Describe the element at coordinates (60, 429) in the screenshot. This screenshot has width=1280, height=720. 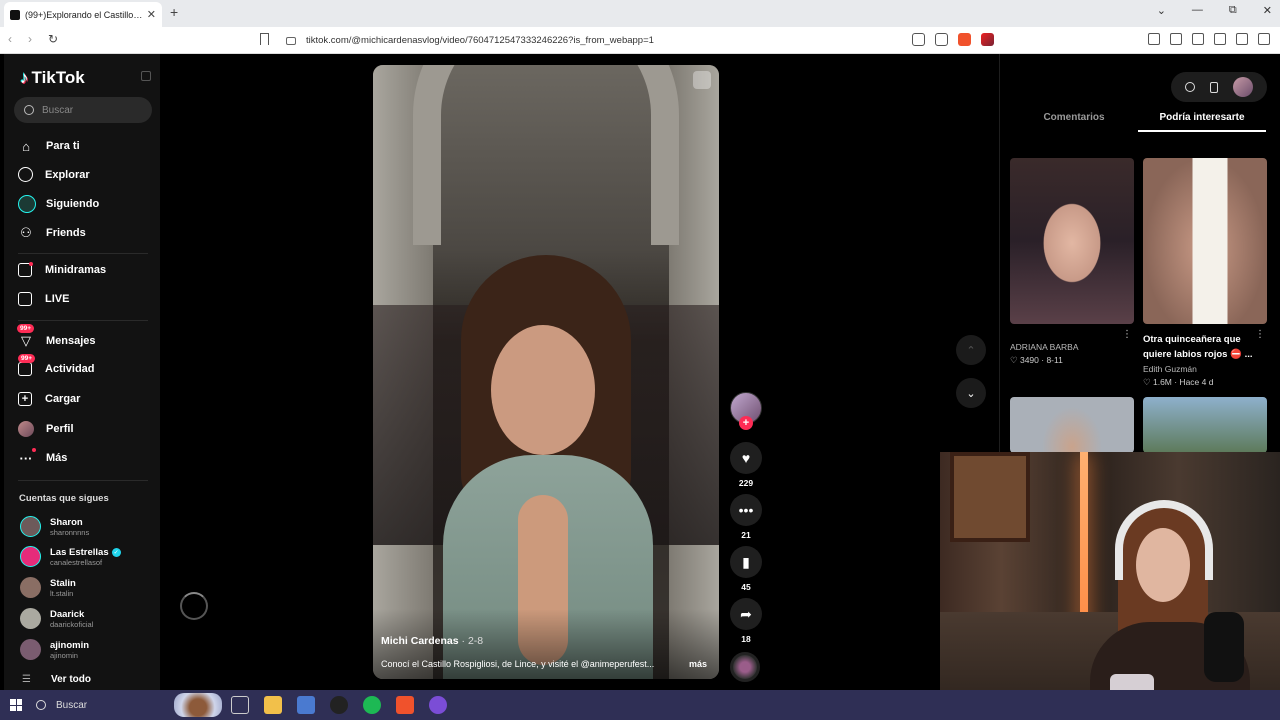
I see `nav-label: Perfil` at that location.